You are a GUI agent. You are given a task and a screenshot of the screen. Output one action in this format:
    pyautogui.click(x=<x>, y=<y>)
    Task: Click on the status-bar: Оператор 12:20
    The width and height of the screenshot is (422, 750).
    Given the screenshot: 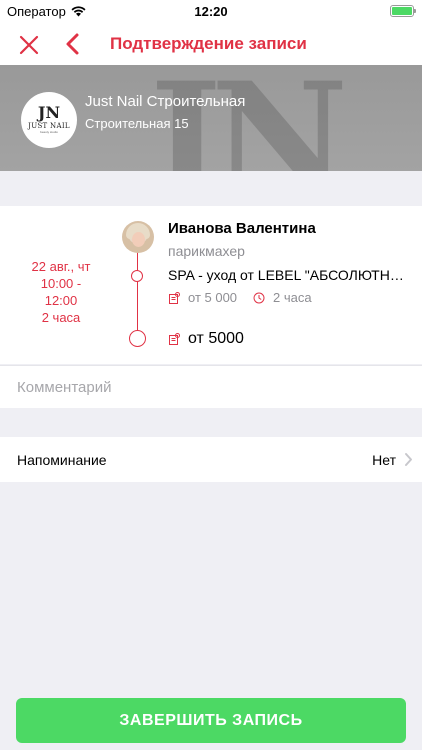 What is the action you would take?
    pyautogui.click(x=211, y=12)
    